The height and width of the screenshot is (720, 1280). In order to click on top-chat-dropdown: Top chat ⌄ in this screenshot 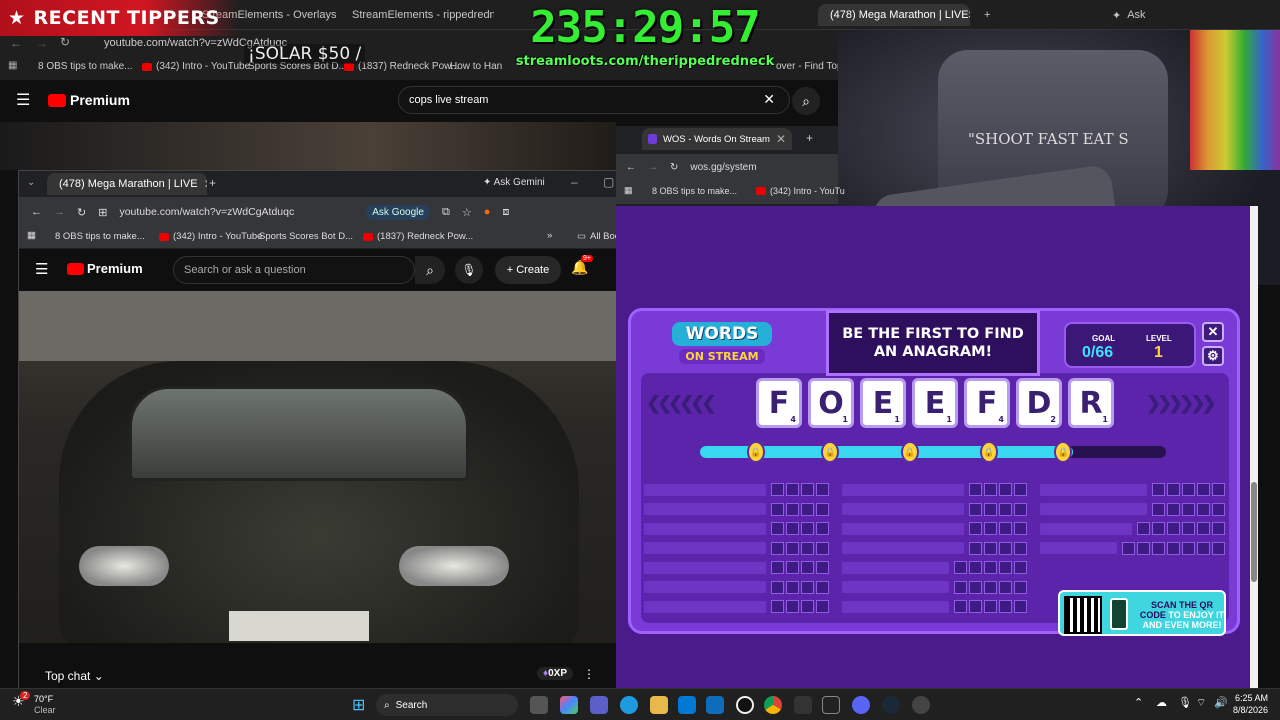, I will do `click(74, 676)`.